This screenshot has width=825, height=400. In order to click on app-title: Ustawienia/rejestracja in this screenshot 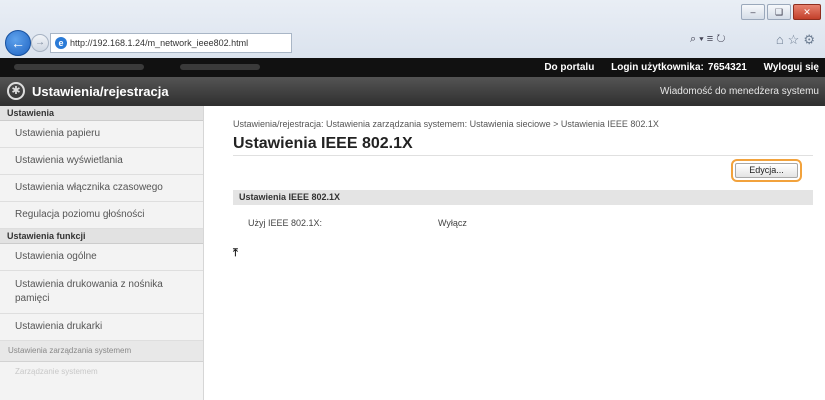, I will do `click(100, 91)`.